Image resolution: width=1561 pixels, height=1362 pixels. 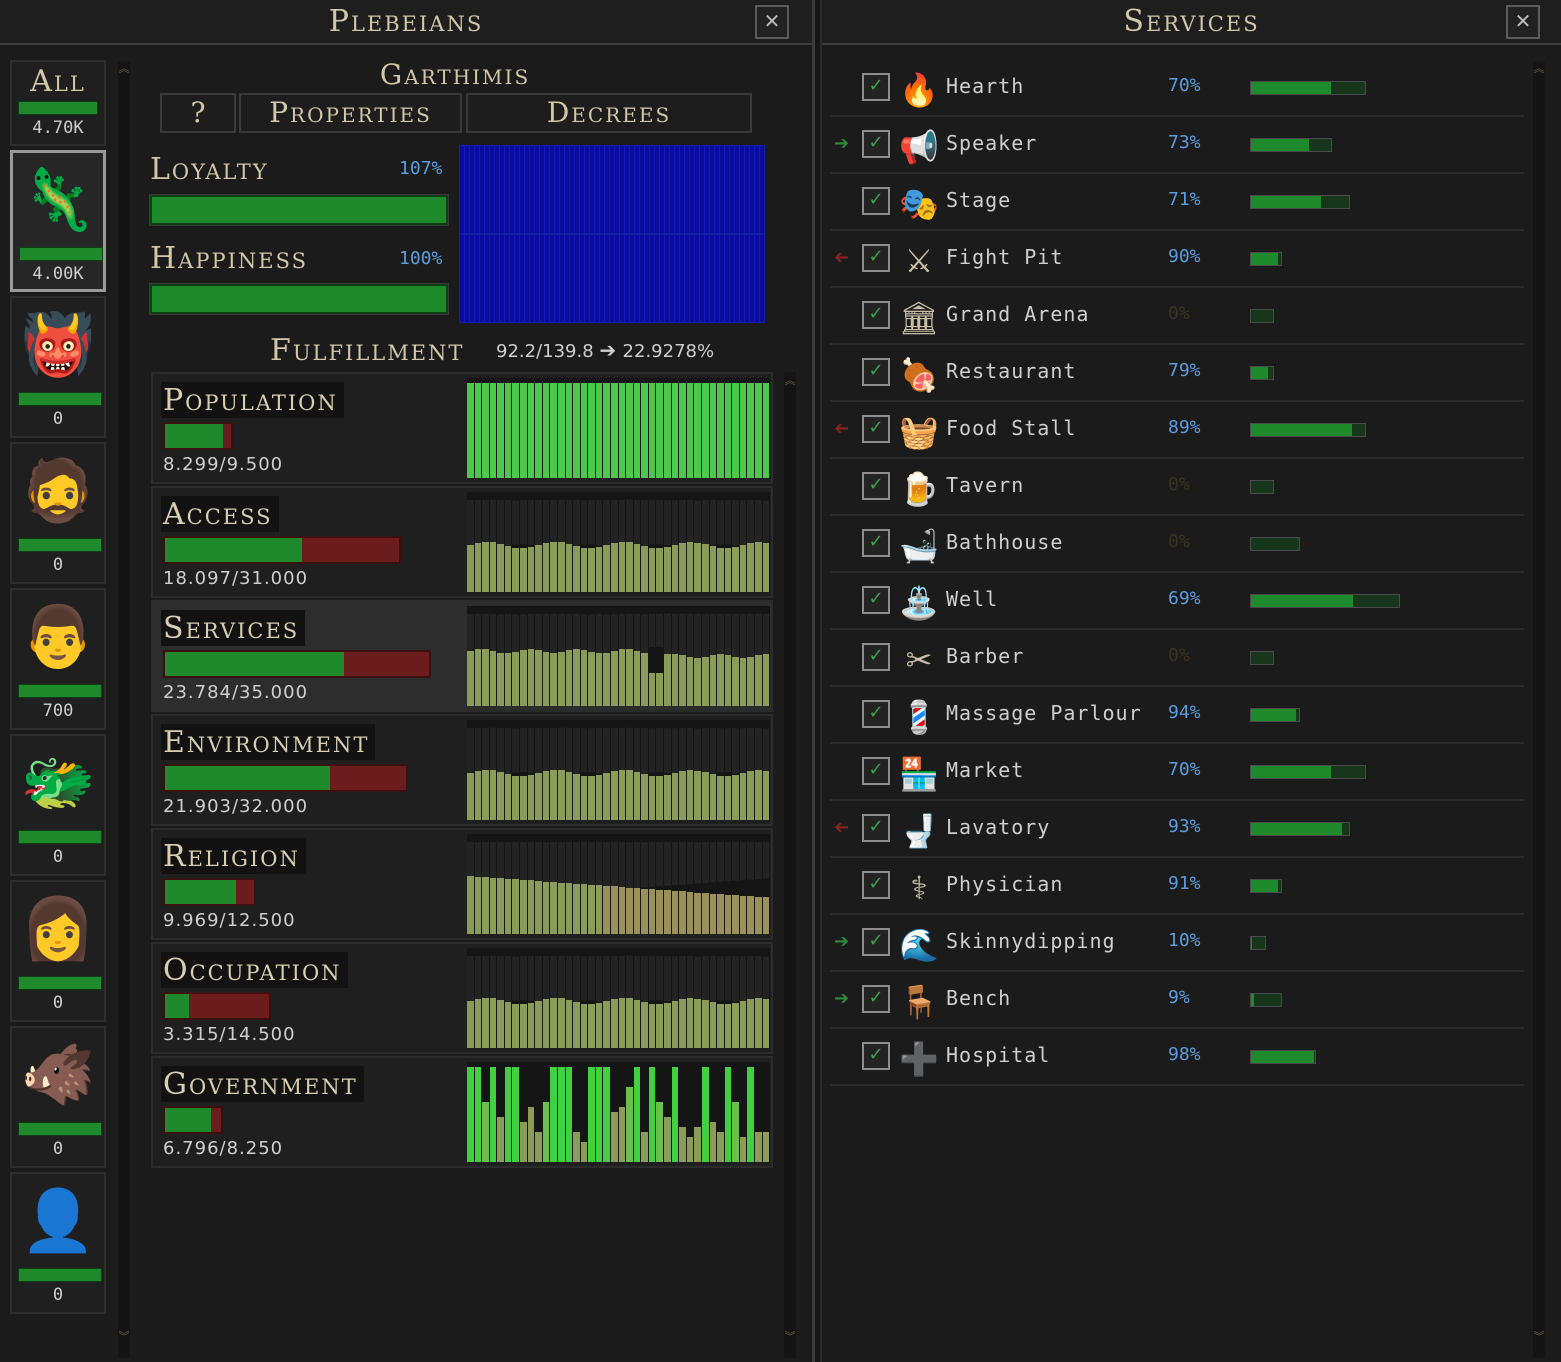 What do you see at coordinates (1177, 316) in the screenshot?
I see `service-row-grand-arena: ✓ 🏛 Grand Arena 0%` at bounding box center [1177, 316].